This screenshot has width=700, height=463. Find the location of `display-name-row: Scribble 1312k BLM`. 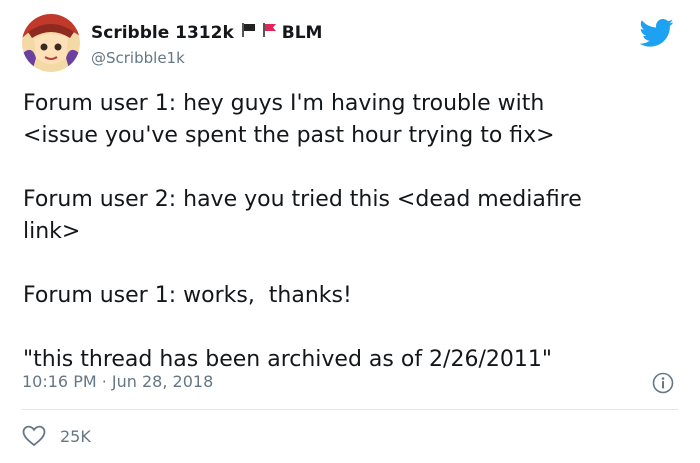

display-name-row: Scribble 1312k BLM is located at coordinates (206, 32).